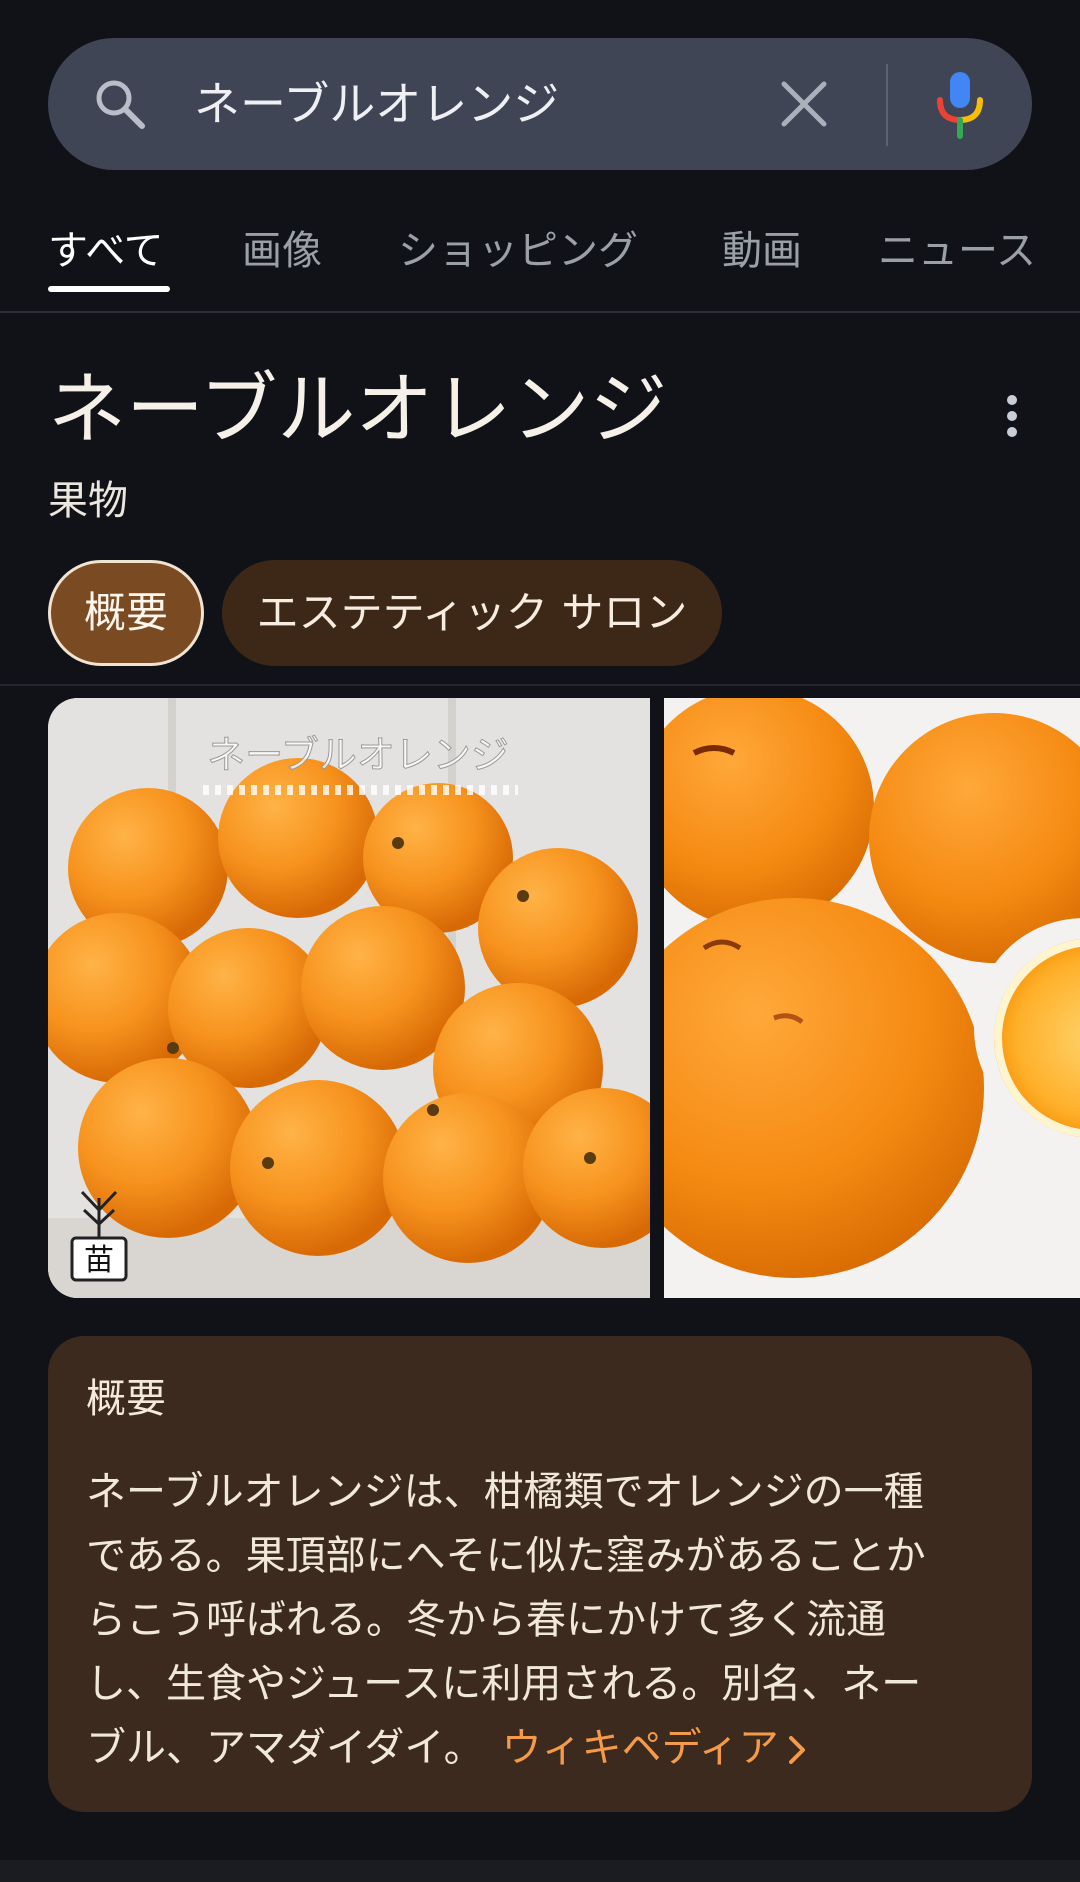  I want to click on chips-divider, so click(540, 685).